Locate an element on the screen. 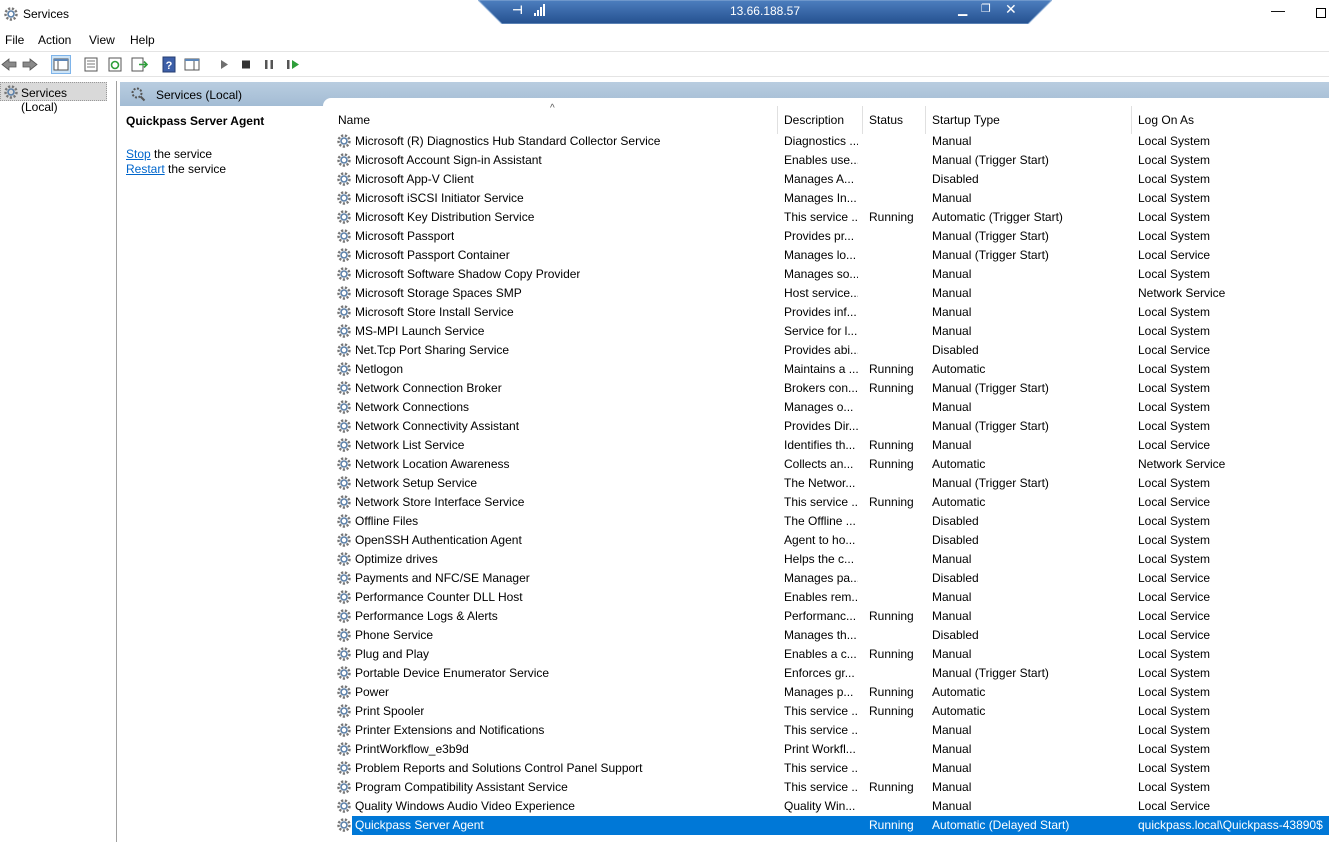  service-name-cell: MS-MPI Launch Service is located at coordinates (420, 331).